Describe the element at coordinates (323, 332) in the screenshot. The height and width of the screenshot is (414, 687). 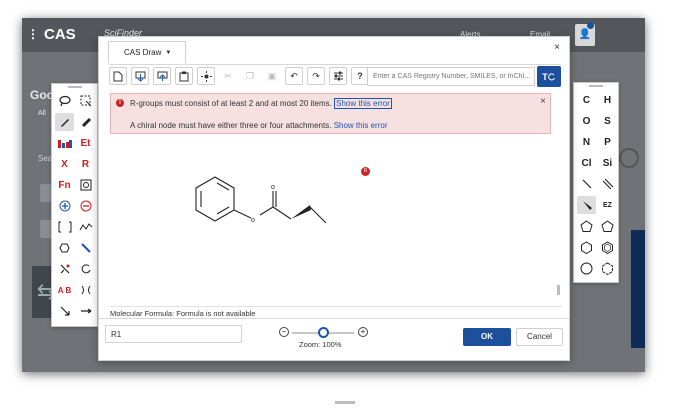
I see `zoom-slider-handle` at that location.